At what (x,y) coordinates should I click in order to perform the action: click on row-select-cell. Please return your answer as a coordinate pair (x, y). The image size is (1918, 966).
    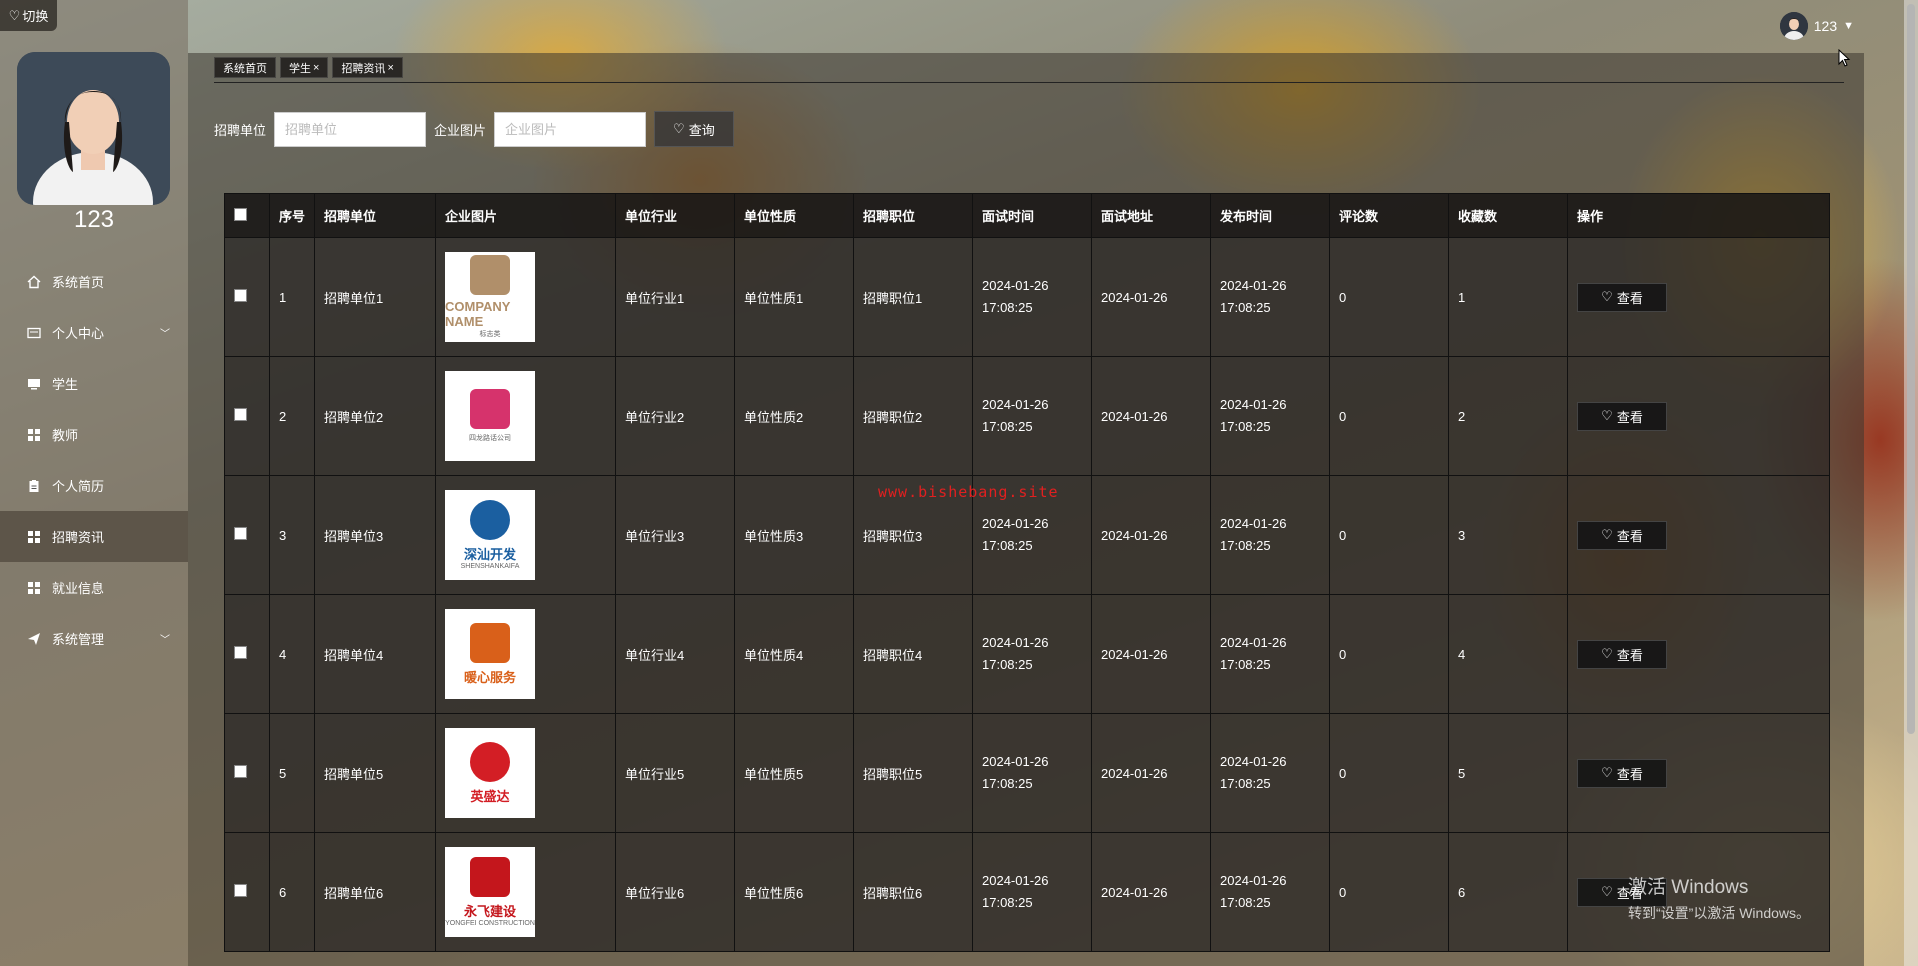
    Looking at the image, I should click on (247, 892).